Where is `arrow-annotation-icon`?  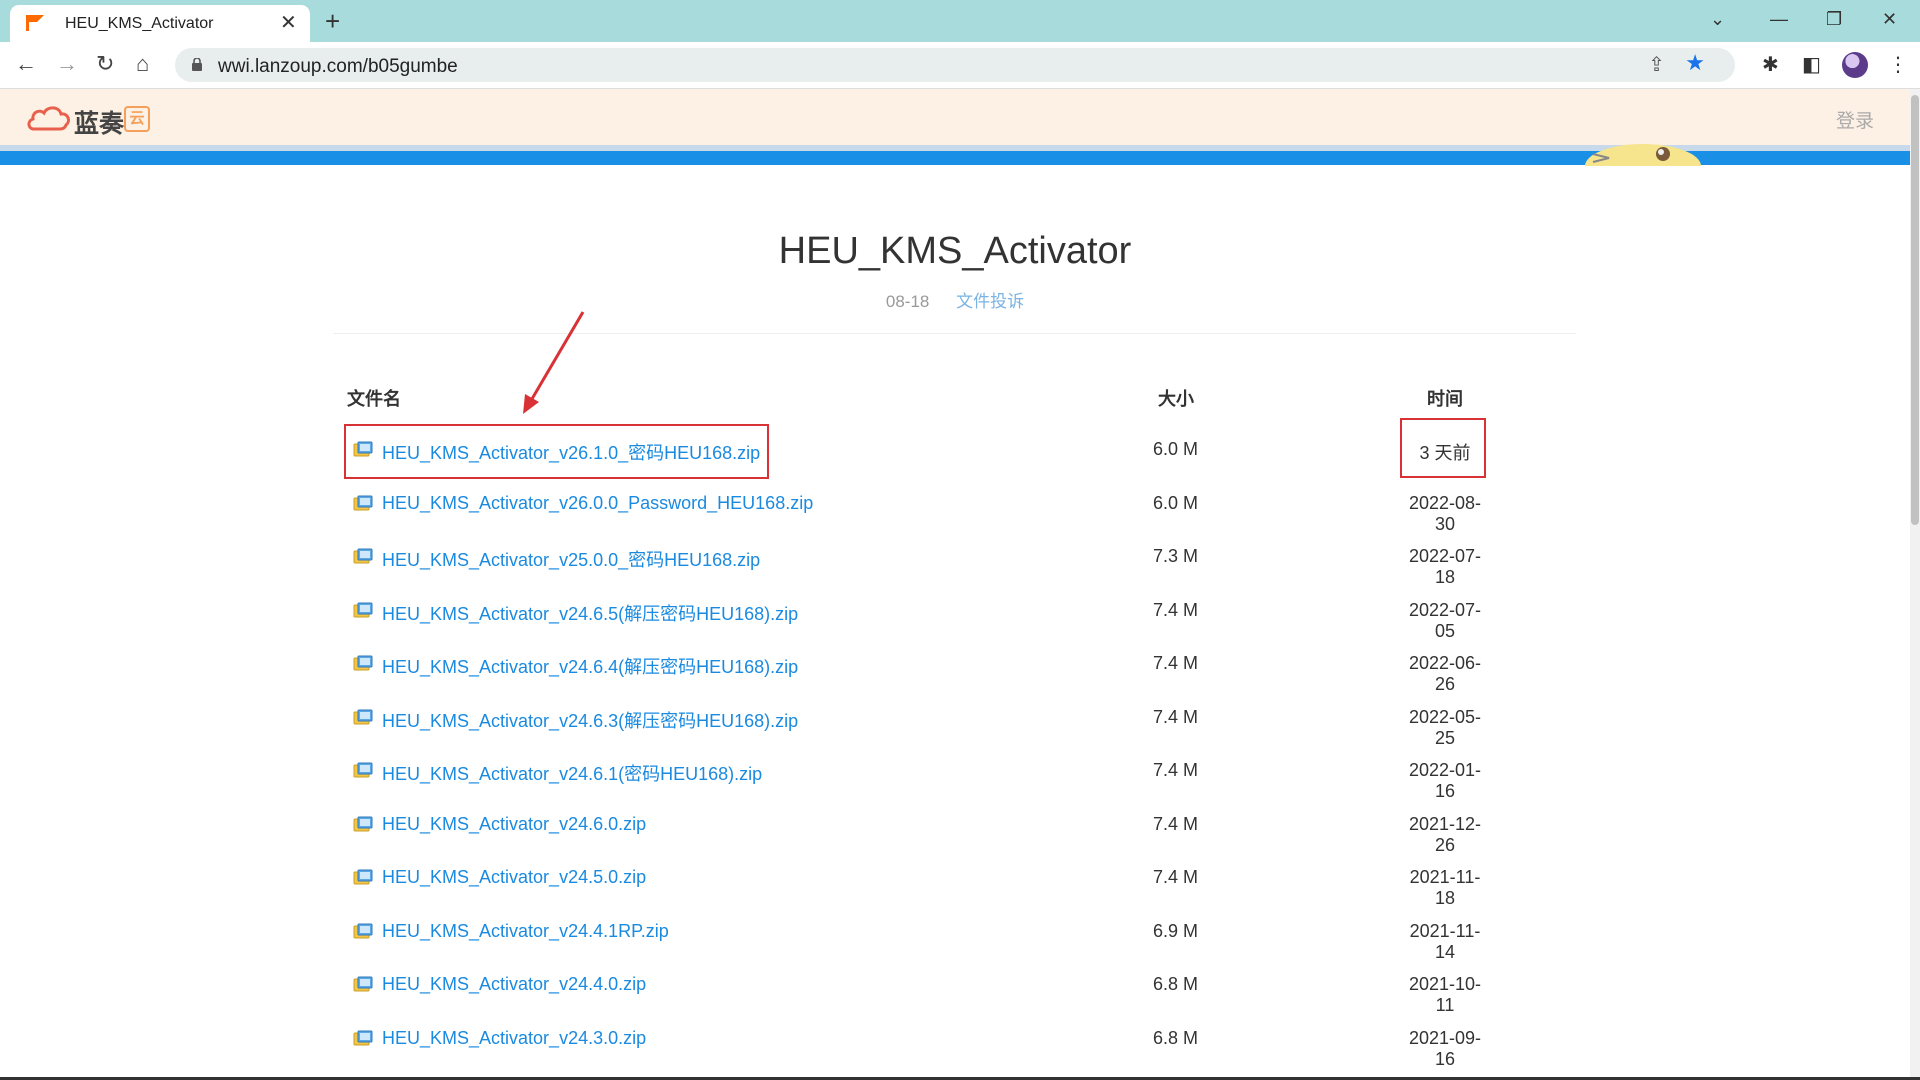 arrow-annotation-icon is located at coordinates (554, 362).